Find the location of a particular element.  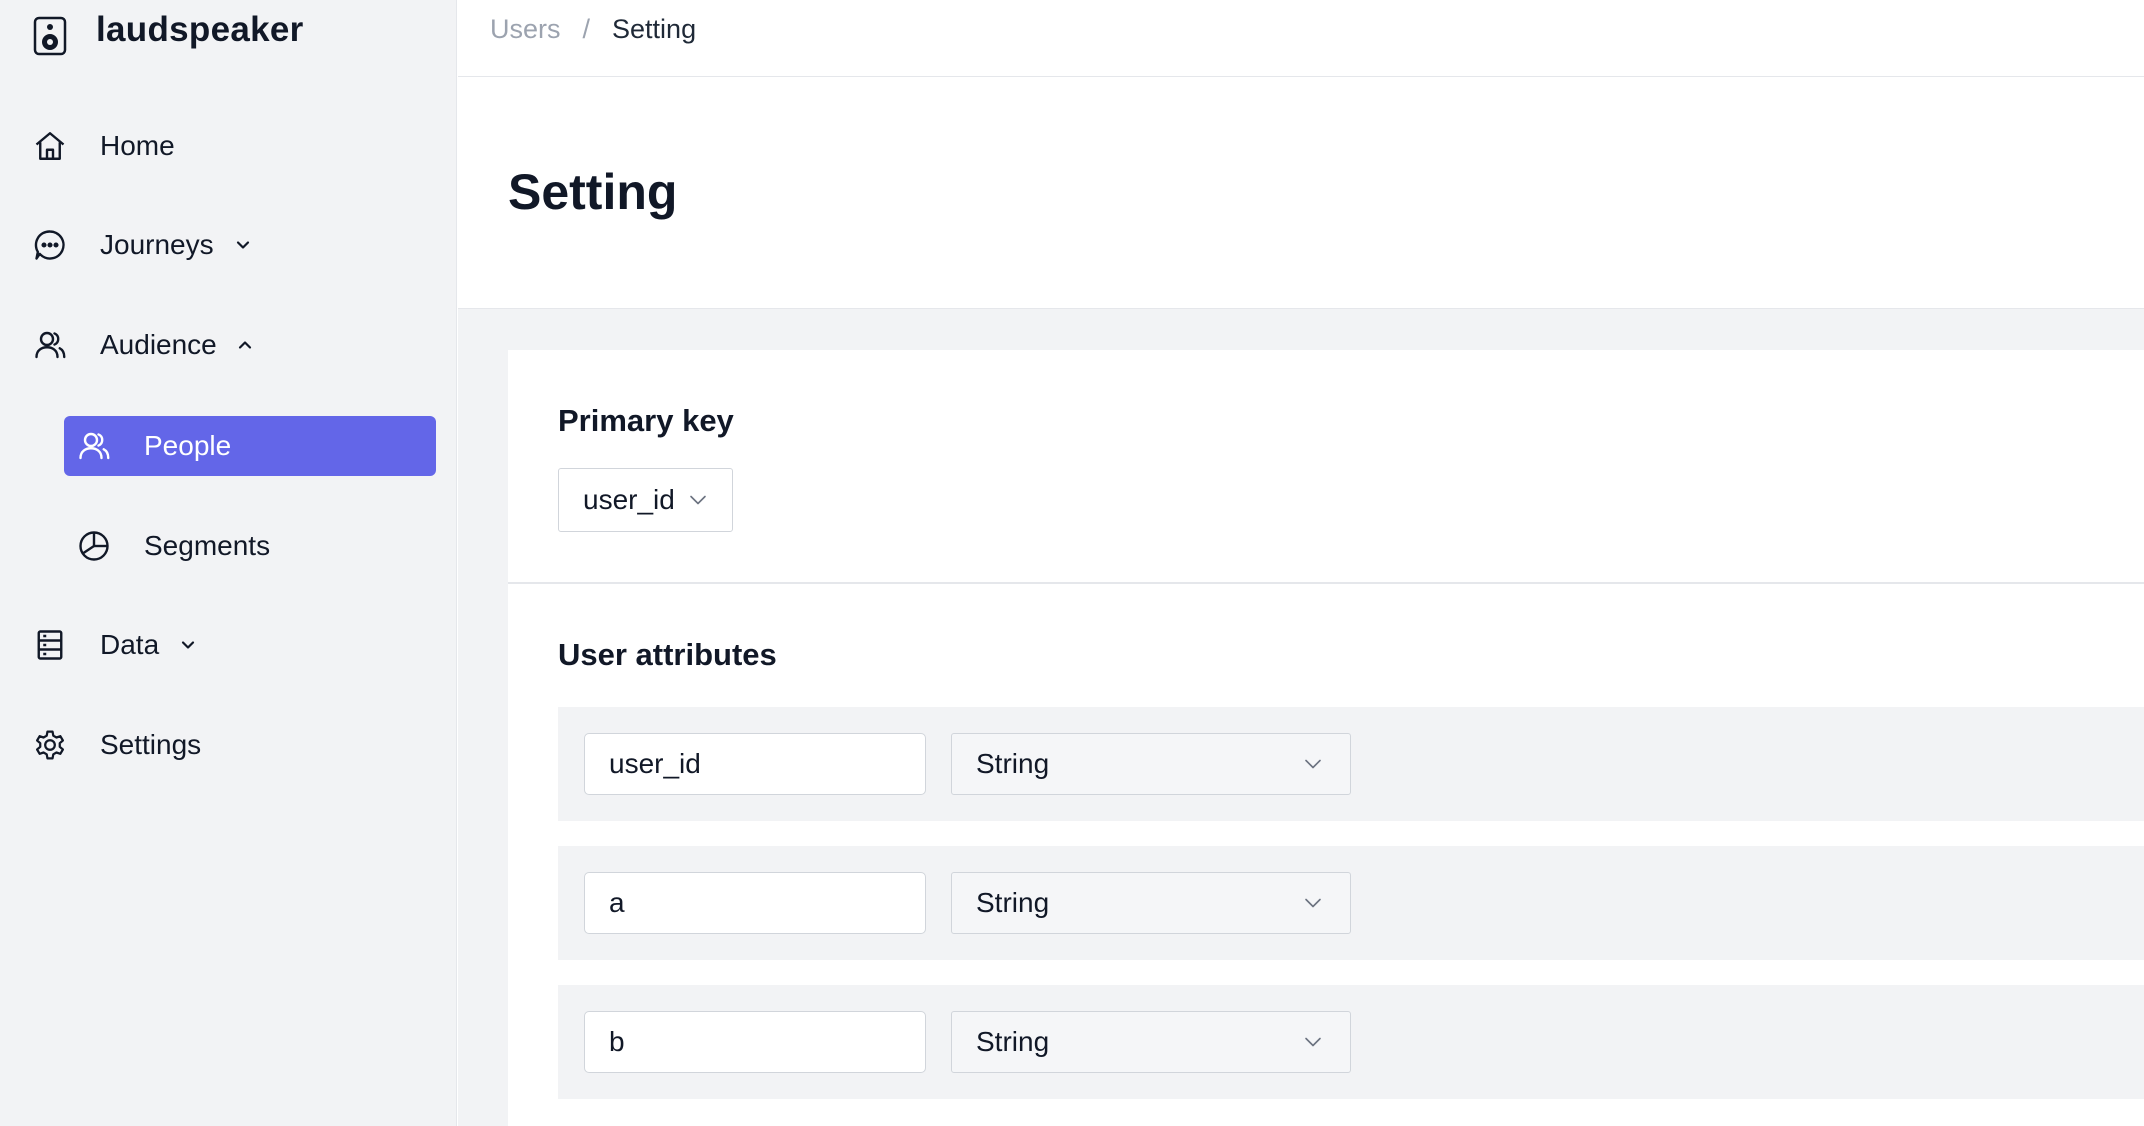

database-icon is located at coordinates (50, 645).